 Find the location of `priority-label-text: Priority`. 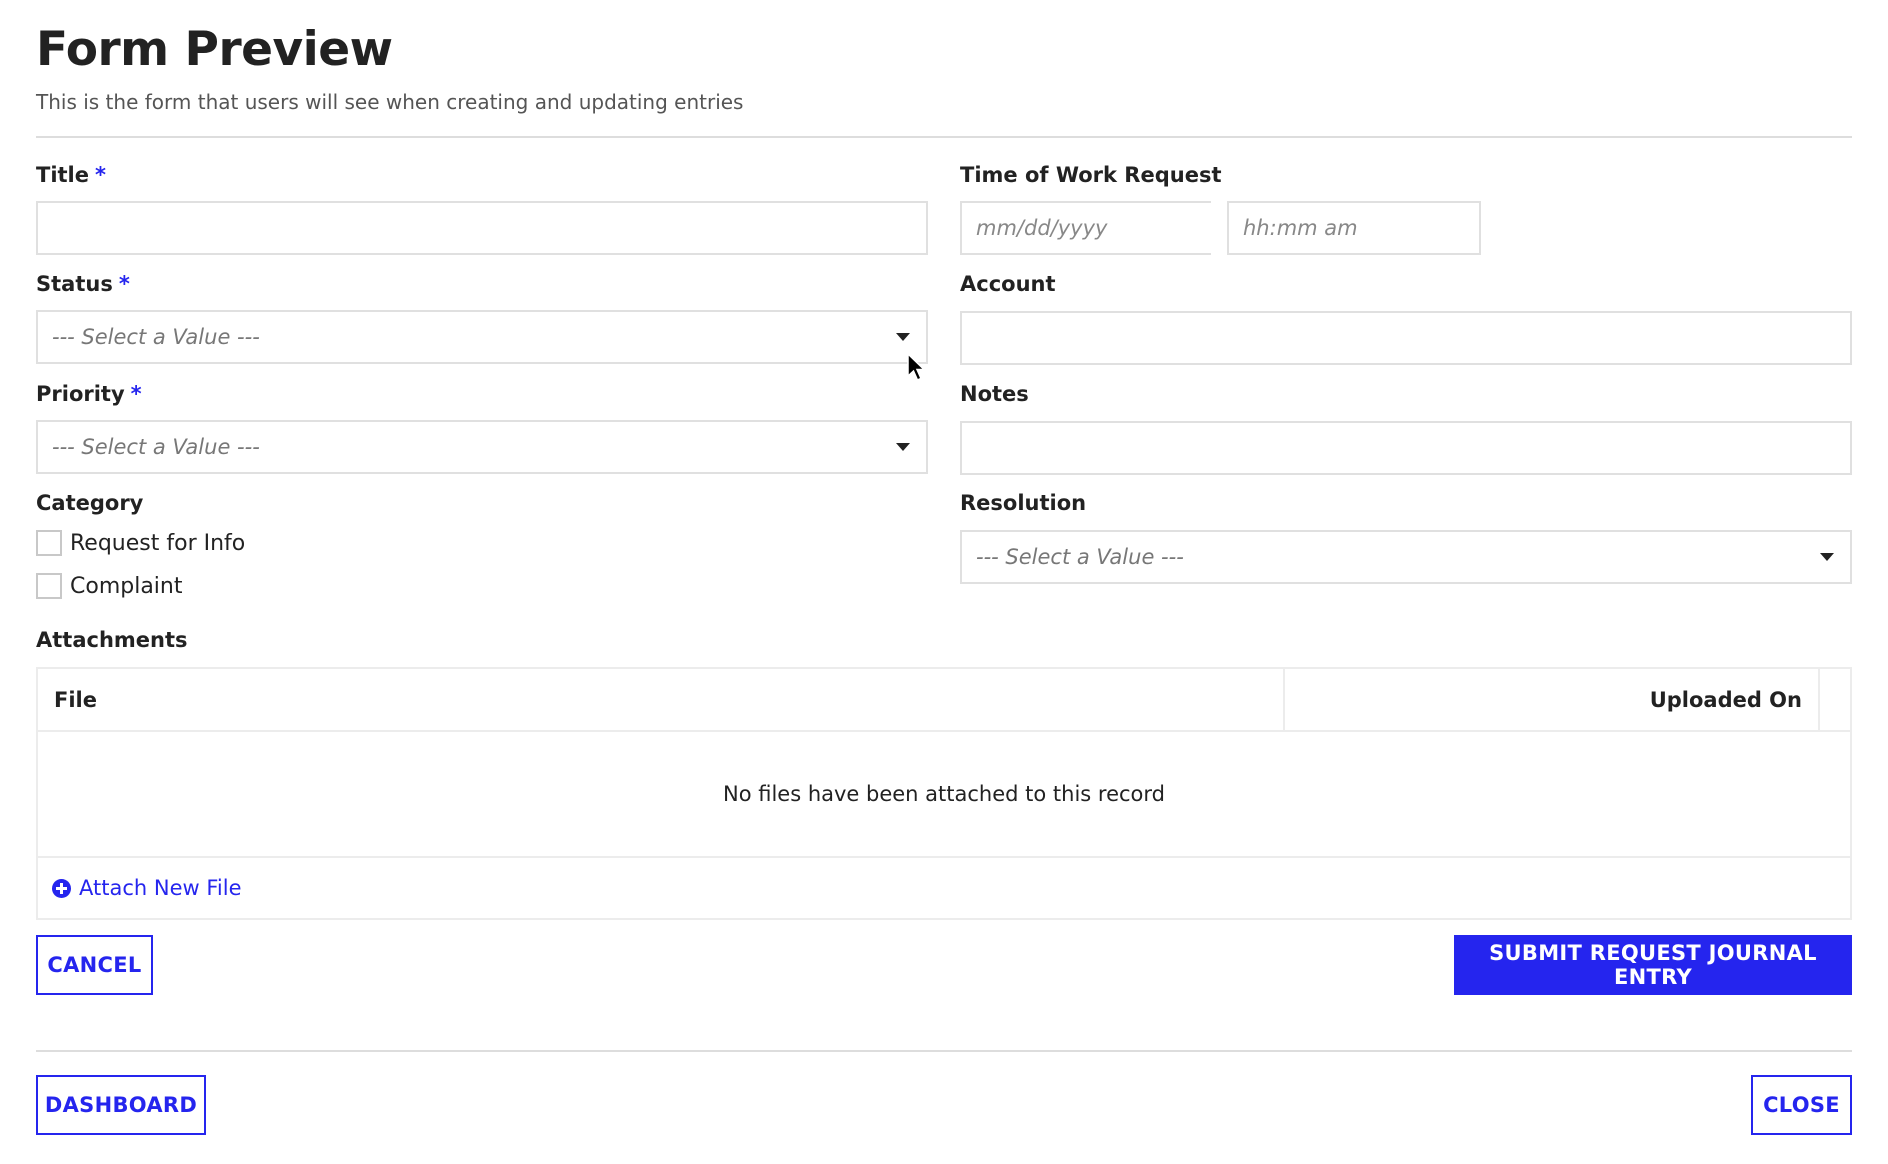

priority-label-text: Priority is located at coordinates (80, 394).